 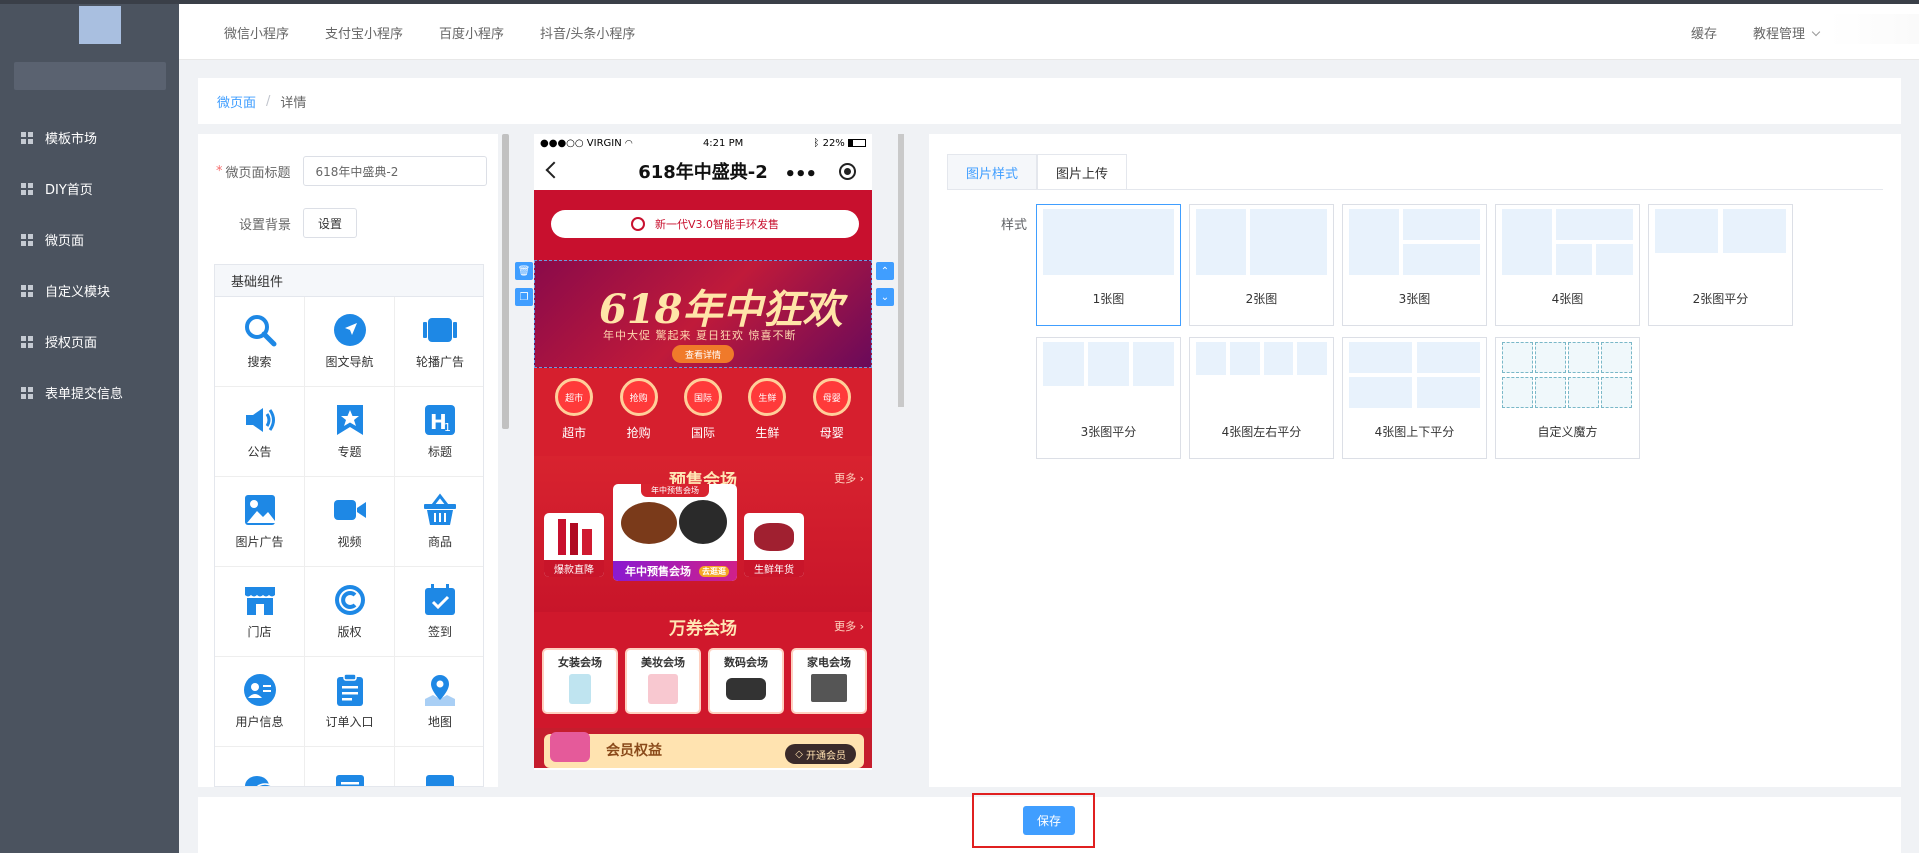 I want to click on style-option-2-images: 2张图, so click(x=1261, y=265).